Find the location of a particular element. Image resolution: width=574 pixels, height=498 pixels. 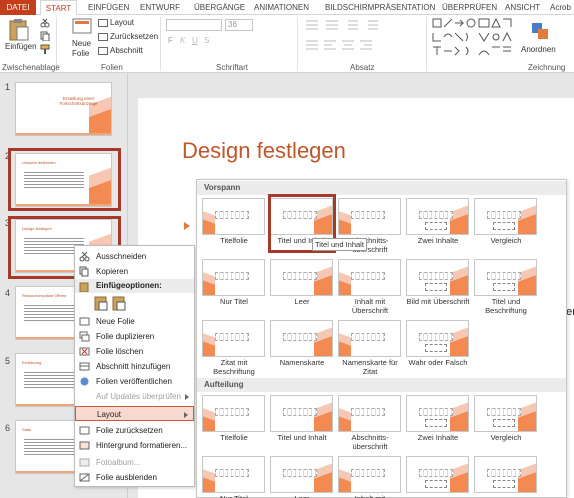

tab-ueberpruefen: ÜBERPRÜFEN is located at coordinates (469, 7).